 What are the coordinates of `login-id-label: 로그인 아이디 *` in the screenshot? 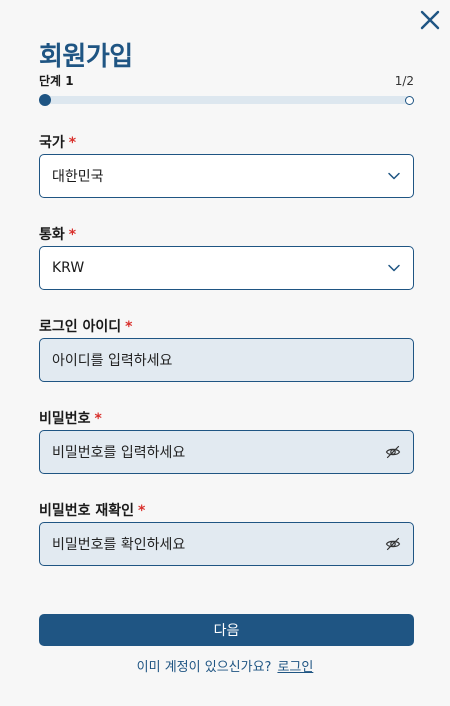 It's located at (86, 327).